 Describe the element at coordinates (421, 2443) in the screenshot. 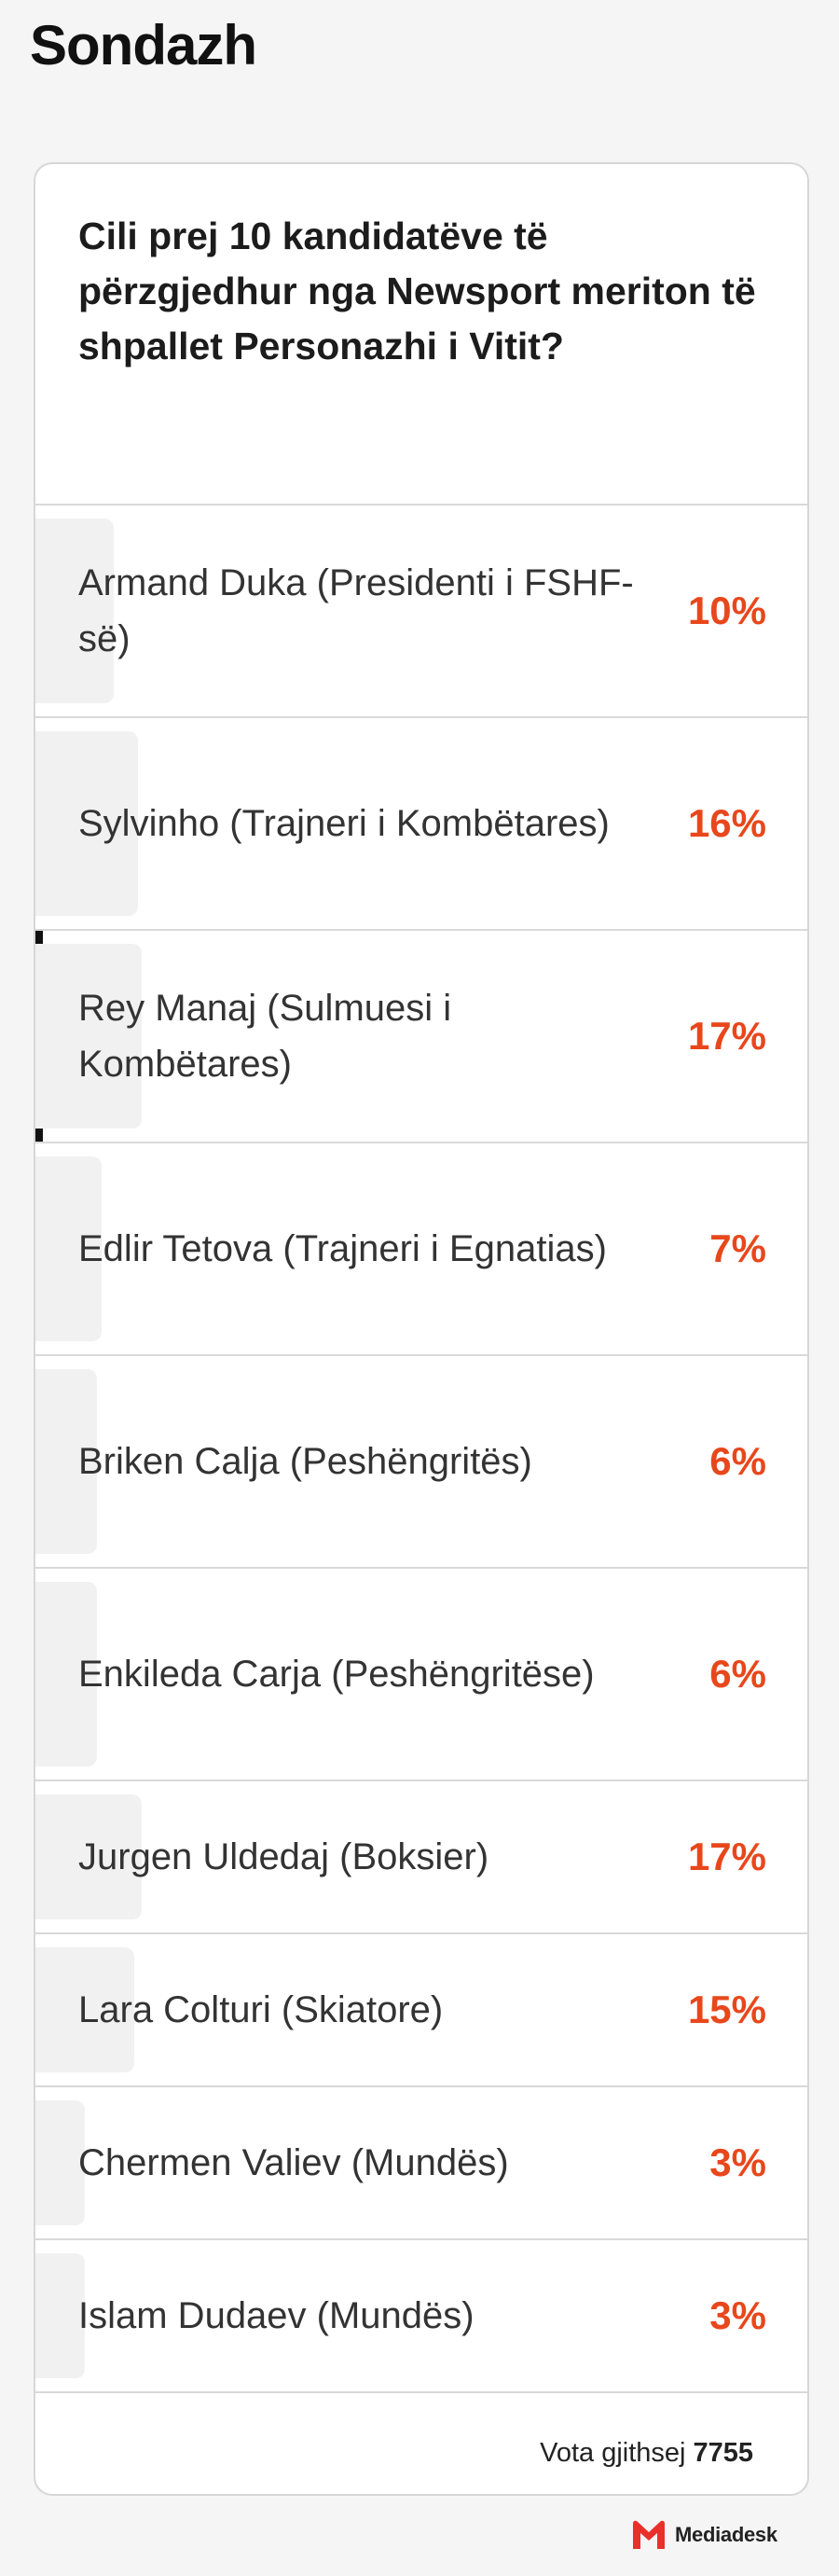

I see `total-votes: Vota gjithsej 7755` at that location.